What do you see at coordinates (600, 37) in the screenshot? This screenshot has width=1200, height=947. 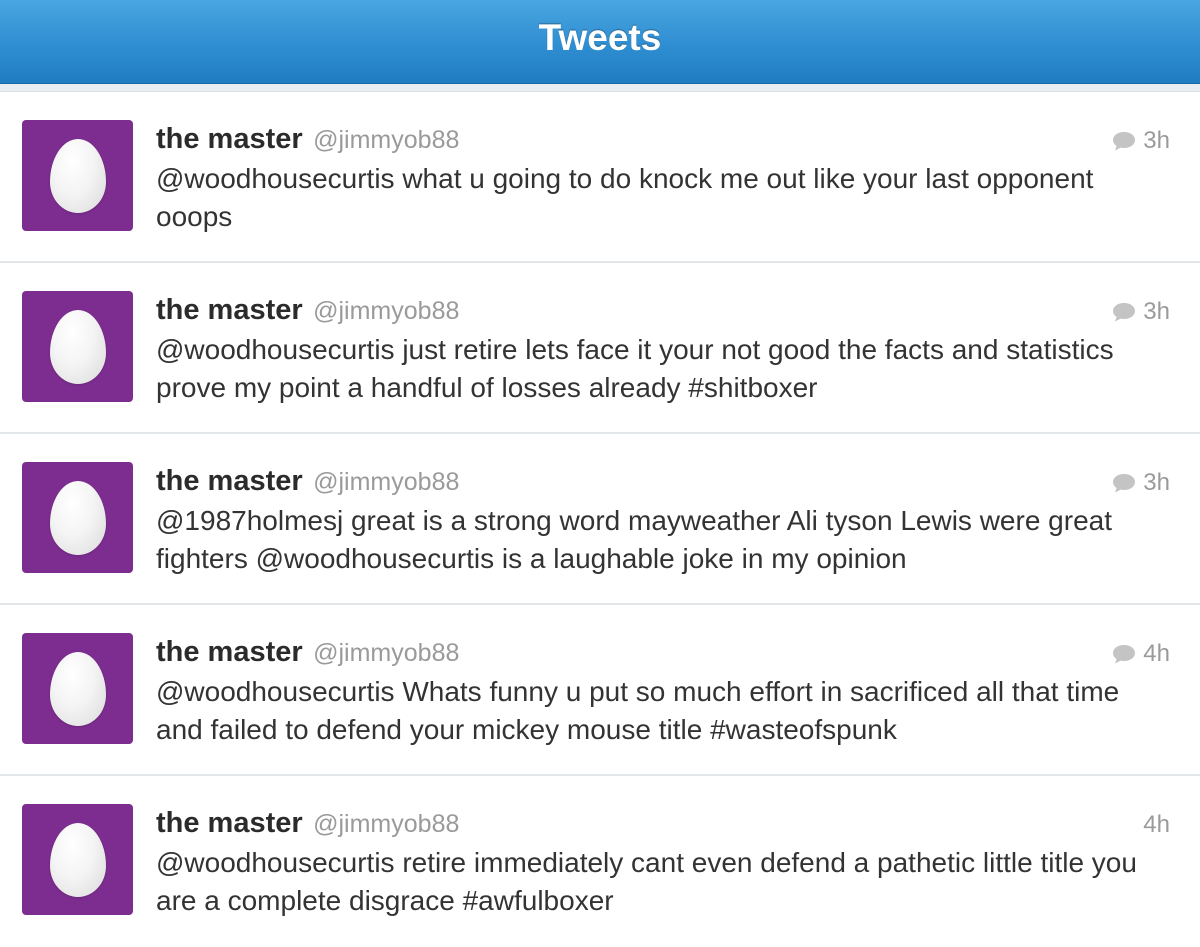 I see `page-title: Tweets` at bounding box center [600, 37].